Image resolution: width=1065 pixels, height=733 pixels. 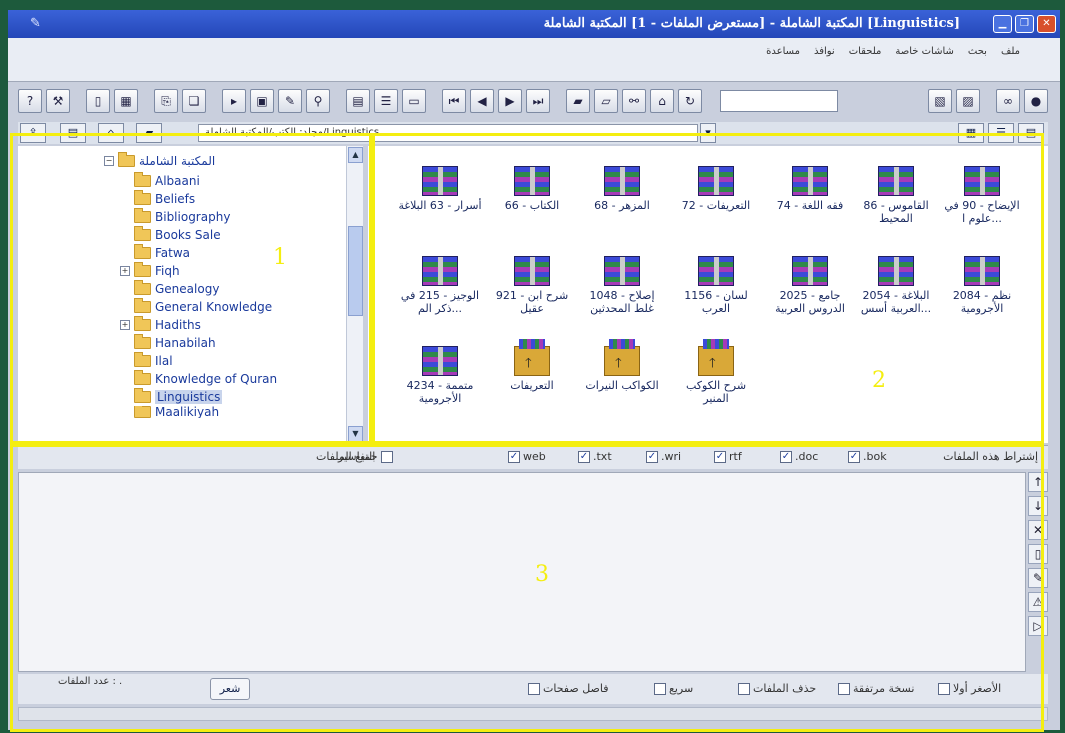 I want to click on menu-help: مساعدة, so click(x=783, y=51).